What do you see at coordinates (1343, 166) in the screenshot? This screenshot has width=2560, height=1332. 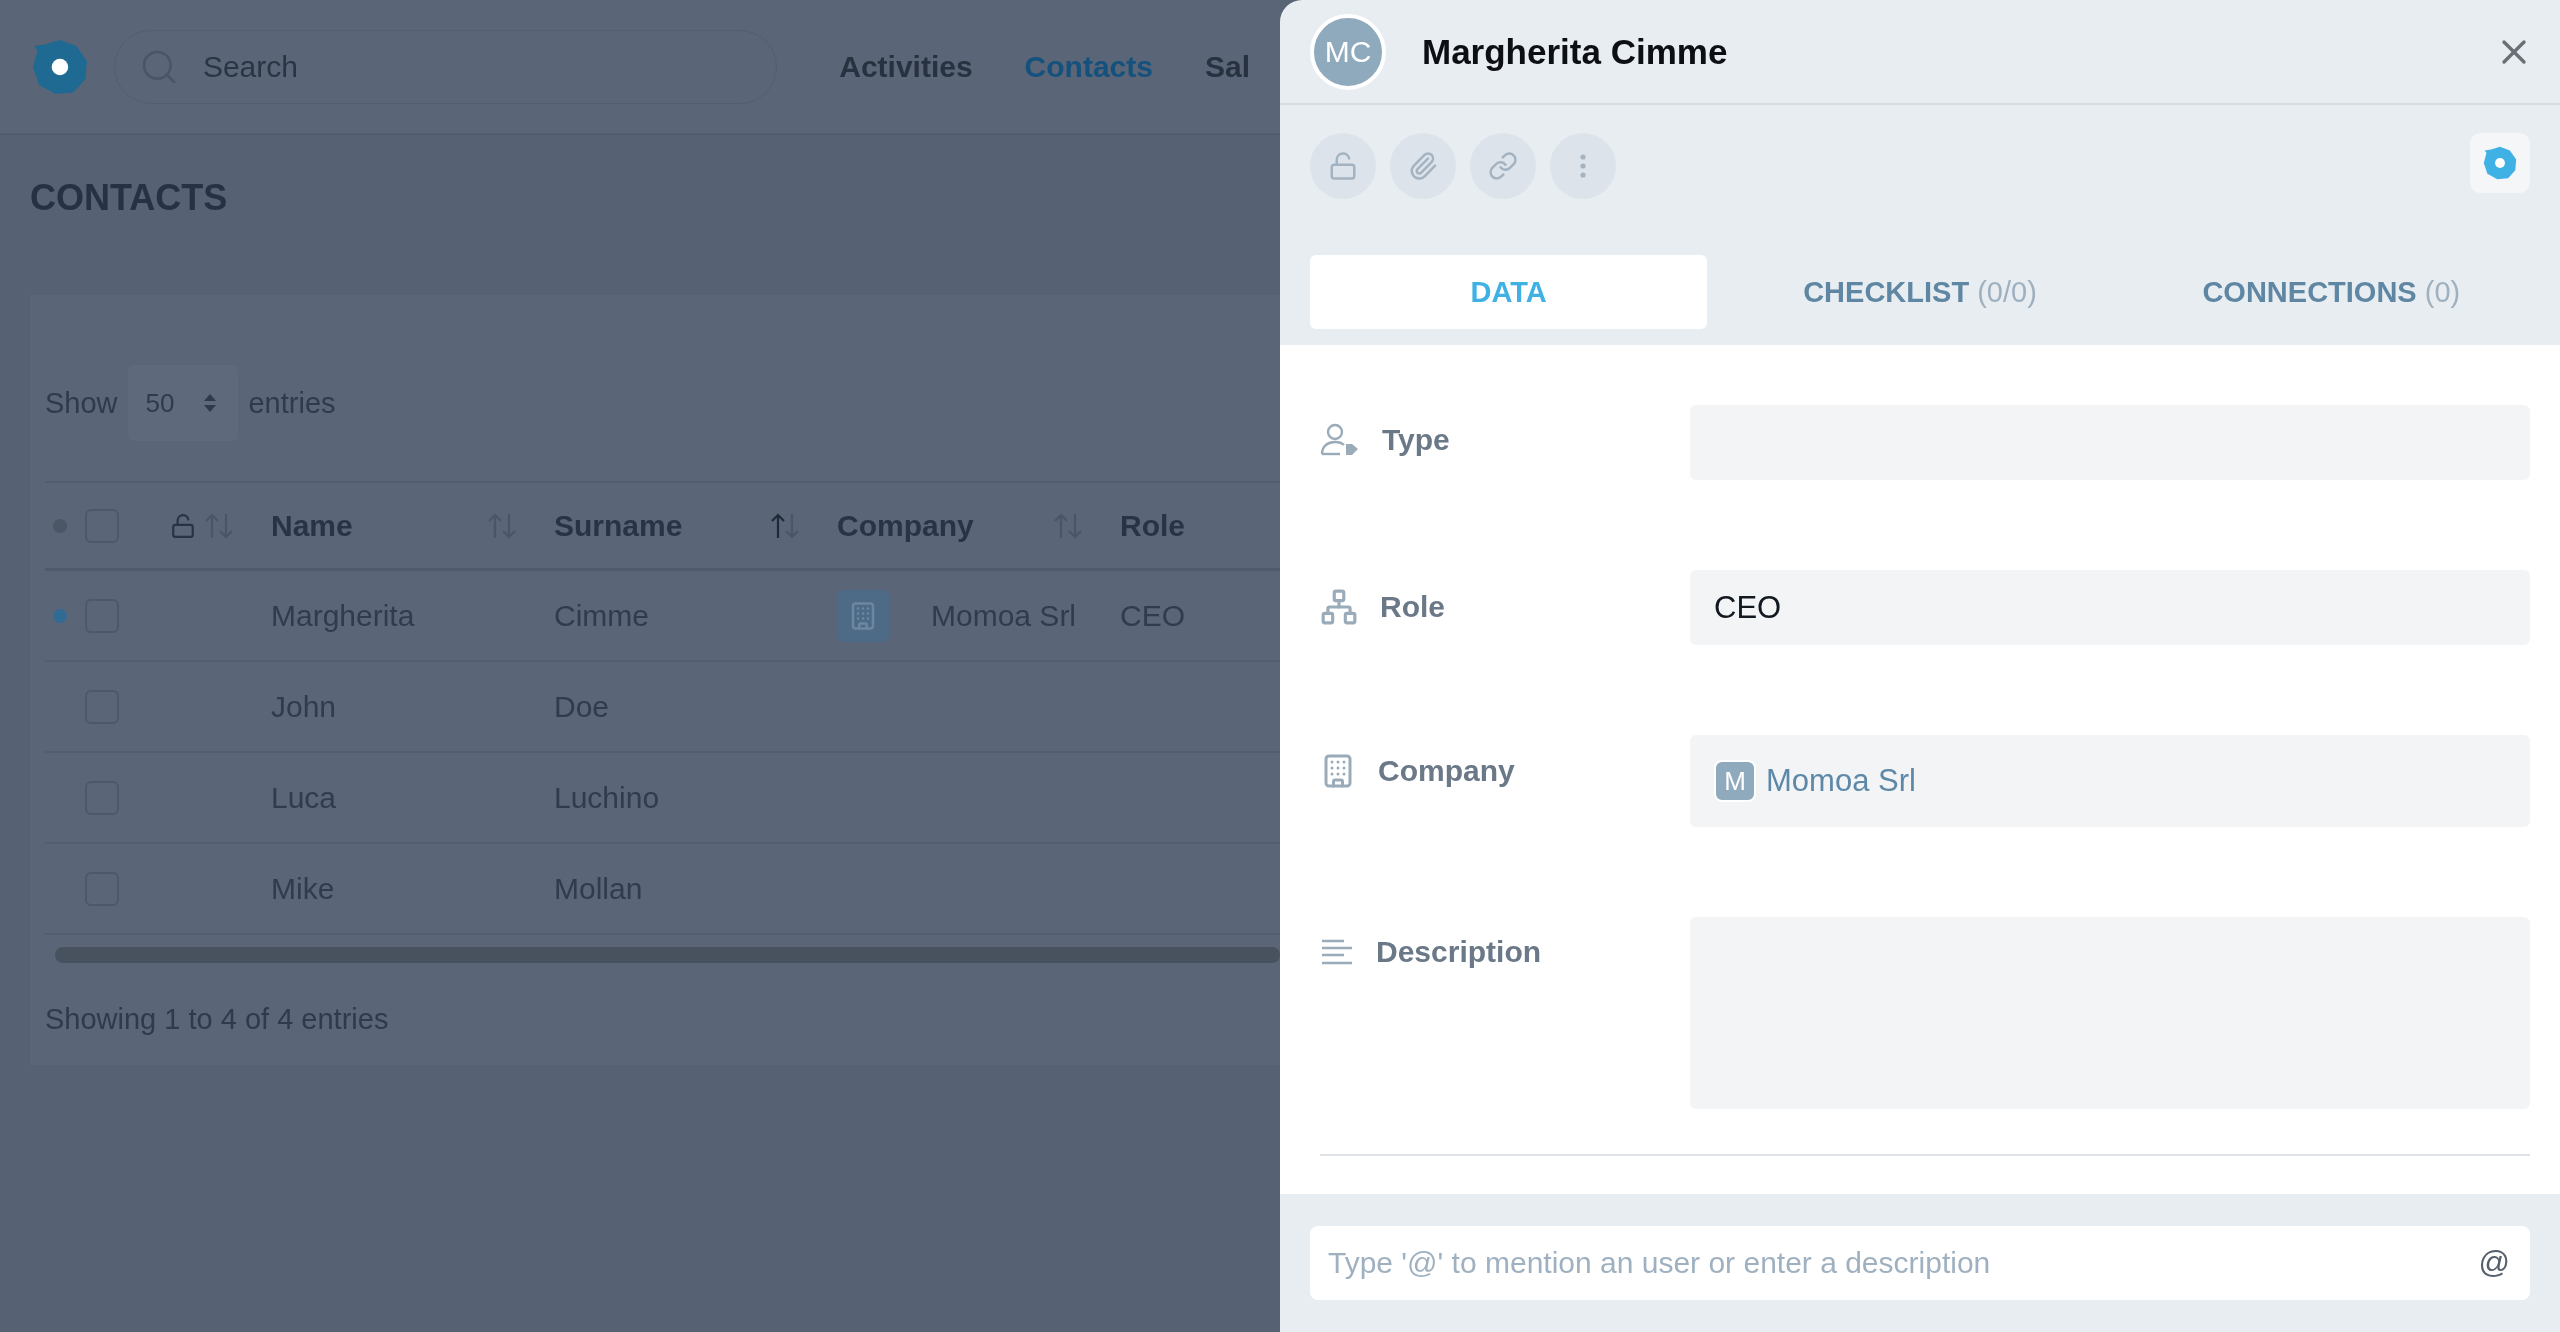 I see `lock-icon` at bounding box center [1343, 166].